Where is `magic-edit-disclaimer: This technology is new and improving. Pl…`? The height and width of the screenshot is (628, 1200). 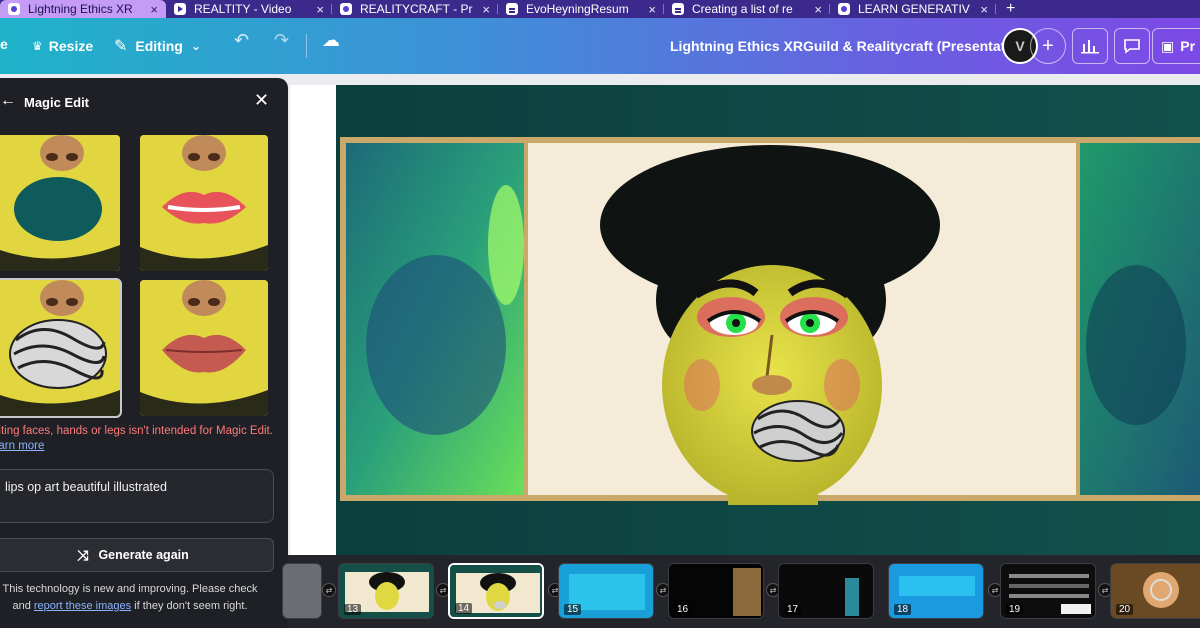
magic-edit-disclaimer: This technology is new and improving. Pl… is located at coordinates (130, 598).